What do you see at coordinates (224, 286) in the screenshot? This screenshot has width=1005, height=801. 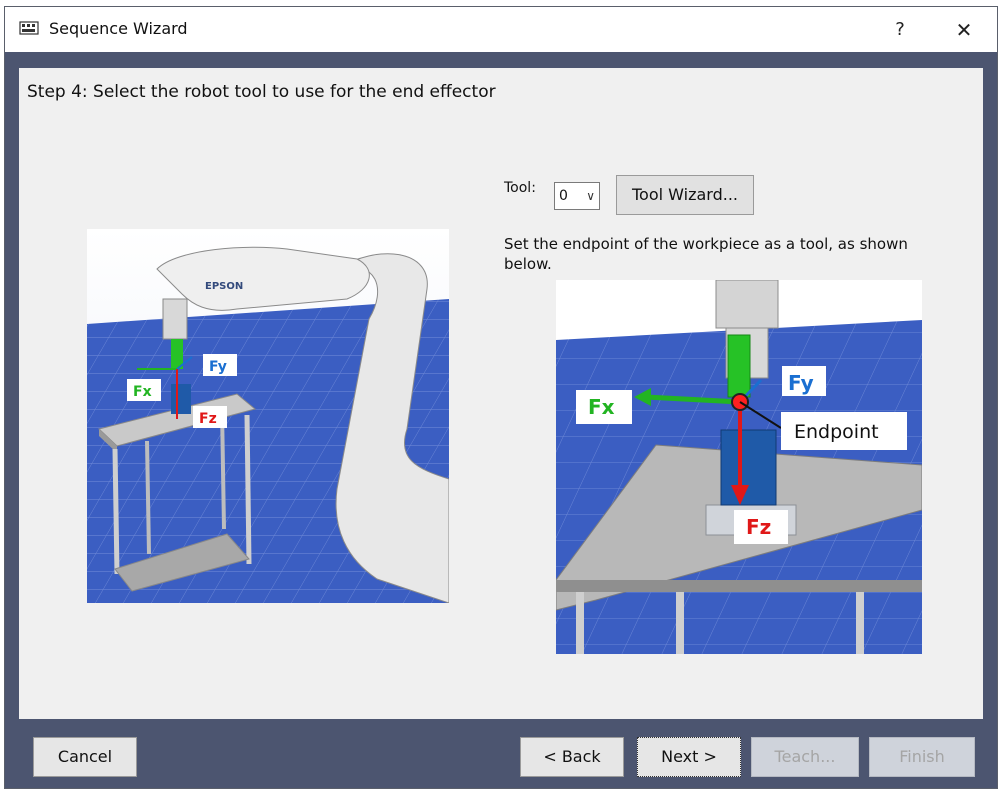 I see `epson-brand: EPSON` at bounding box center [224, 286].